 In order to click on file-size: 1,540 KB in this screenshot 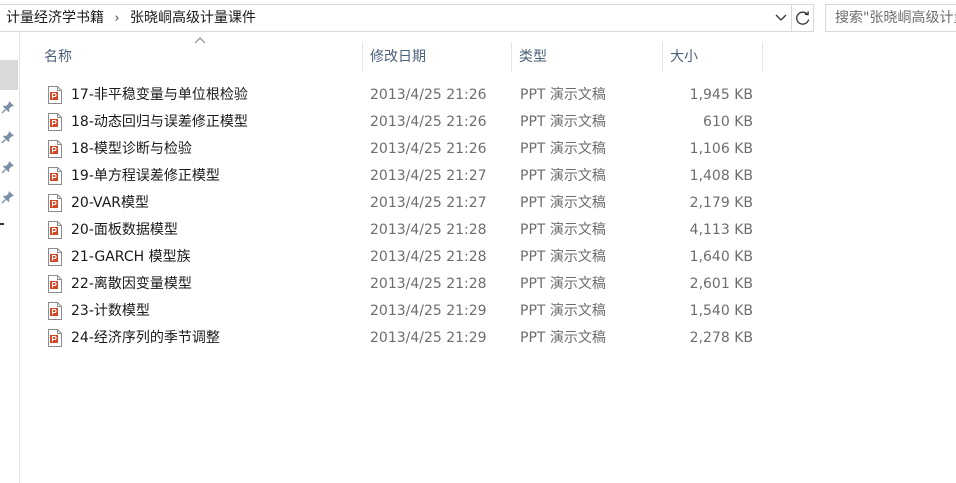, I will do `click(721, 311)`.